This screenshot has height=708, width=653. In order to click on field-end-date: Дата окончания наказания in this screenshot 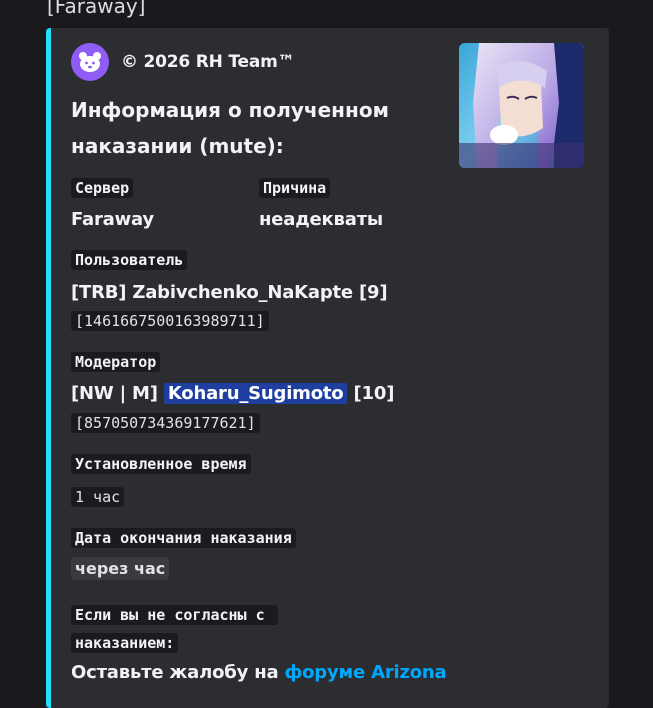, I will do `click(183, 538)`.